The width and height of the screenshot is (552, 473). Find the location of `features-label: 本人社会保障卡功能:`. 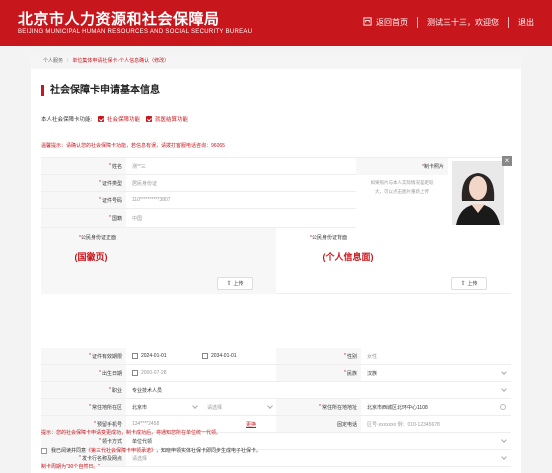

features-label: 本人社会保障卡功能: is located at coordinates (67, 120).